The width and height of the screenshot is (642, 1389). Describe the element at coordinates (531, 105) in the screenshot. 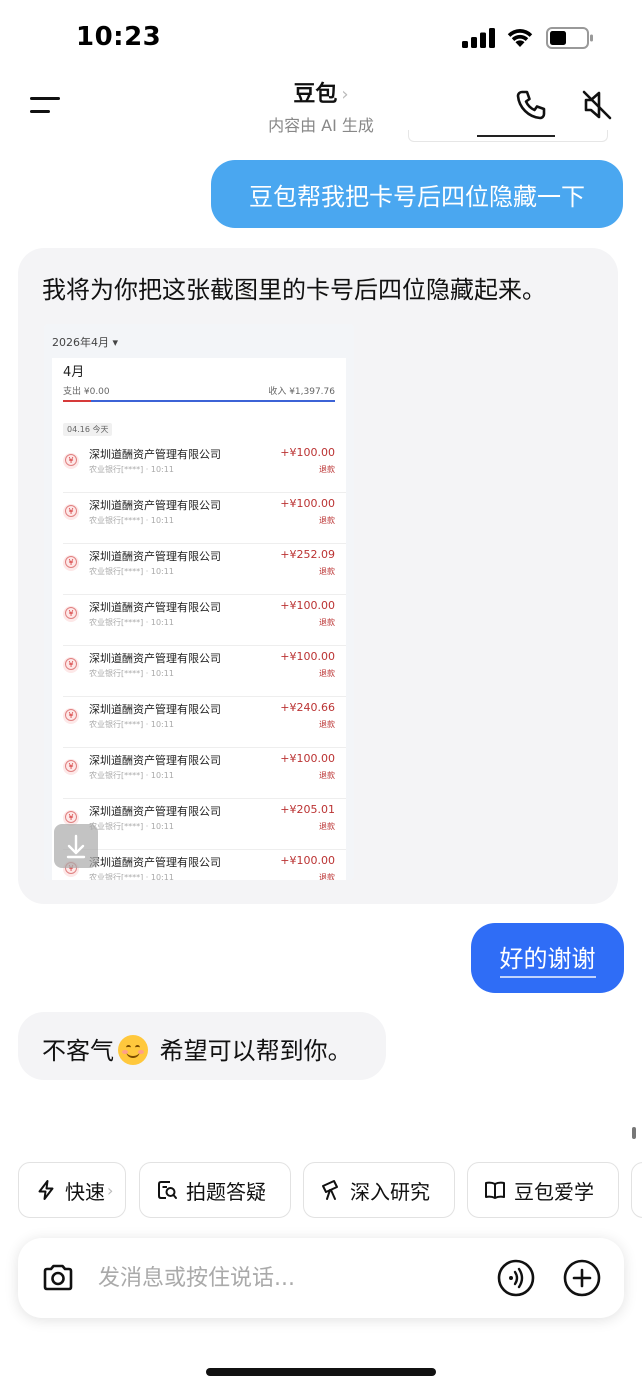

I see `phone-icon` at that location.